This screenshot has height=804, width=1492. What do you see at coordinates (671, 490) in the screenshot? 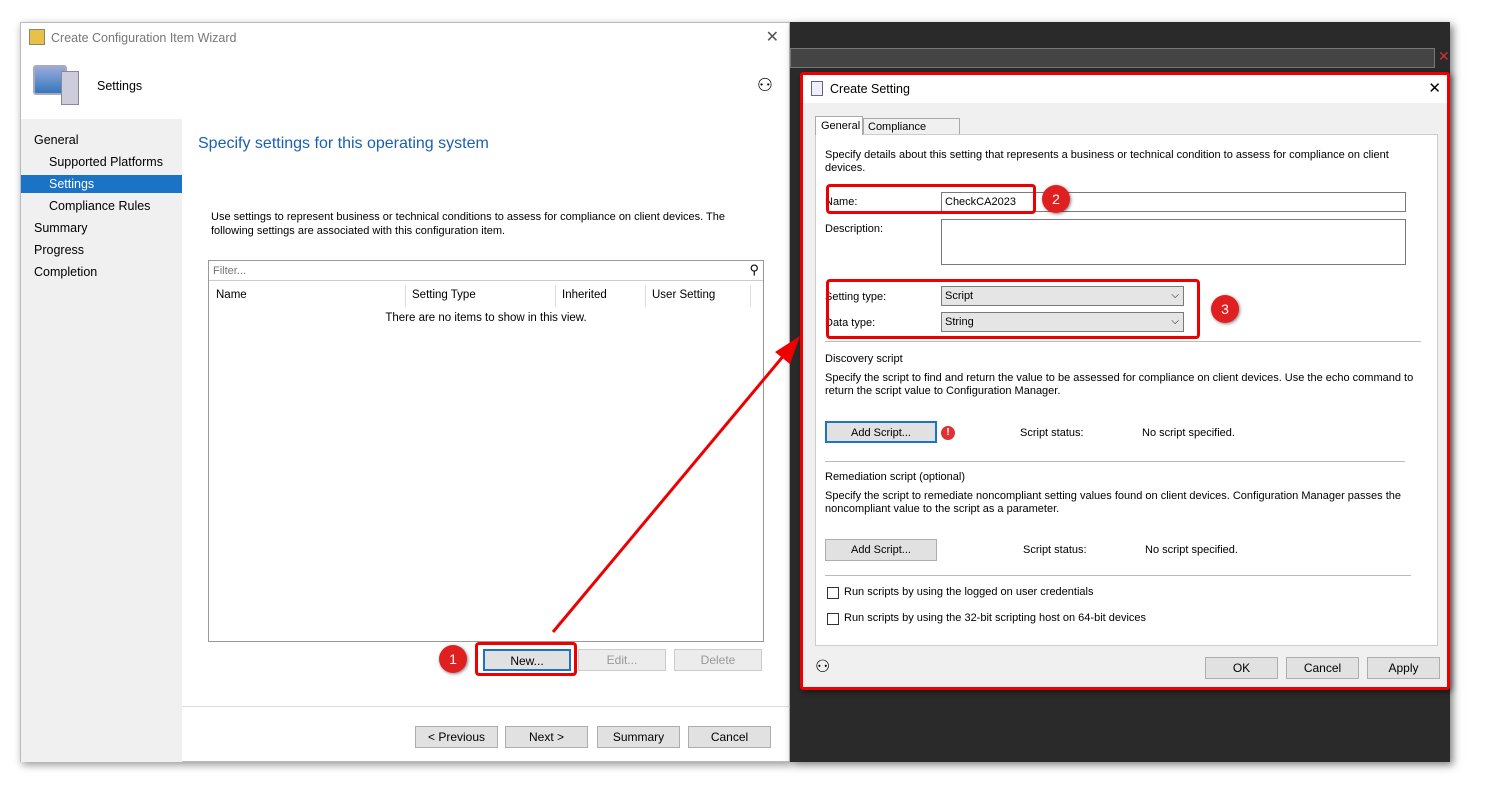
I see `arrow-line` at bounding box center [671, 490].